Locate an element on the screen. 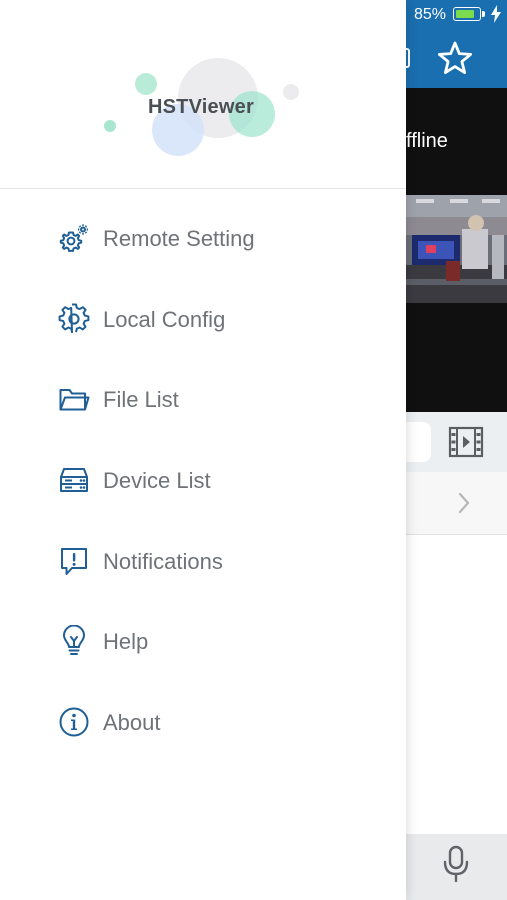  menu-item-local-config: Local Config is located at coordinates (203, 319).